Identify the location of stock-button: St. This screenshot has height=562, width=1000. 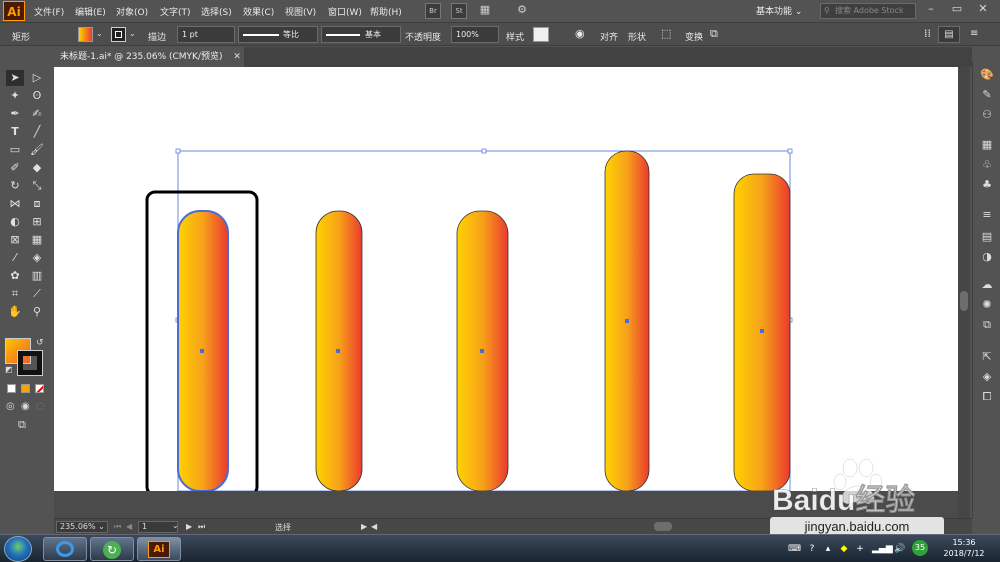
(459, 11).